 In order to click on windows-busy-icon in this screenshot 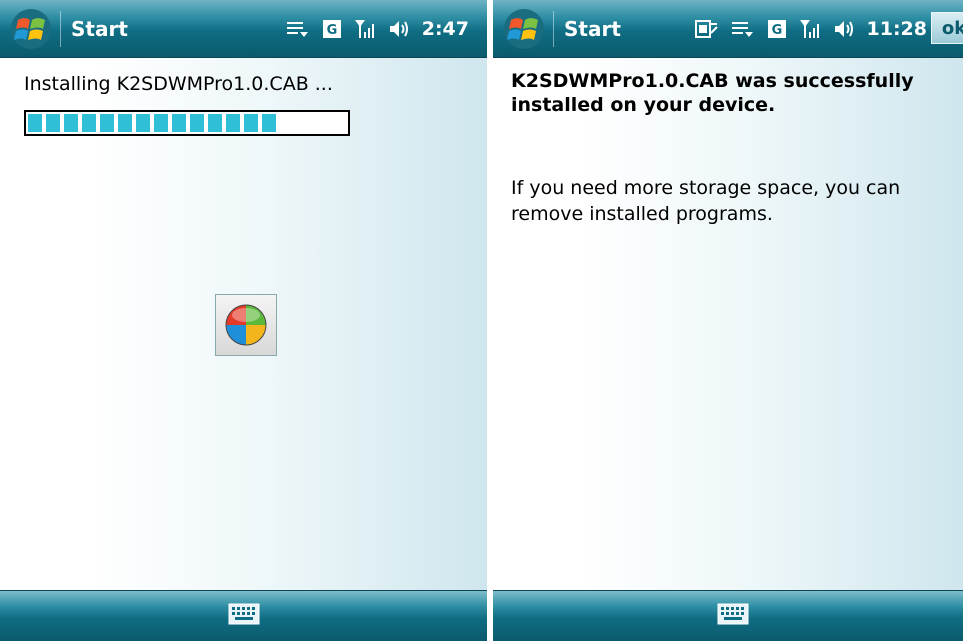, I will do `click(246, 325)`.